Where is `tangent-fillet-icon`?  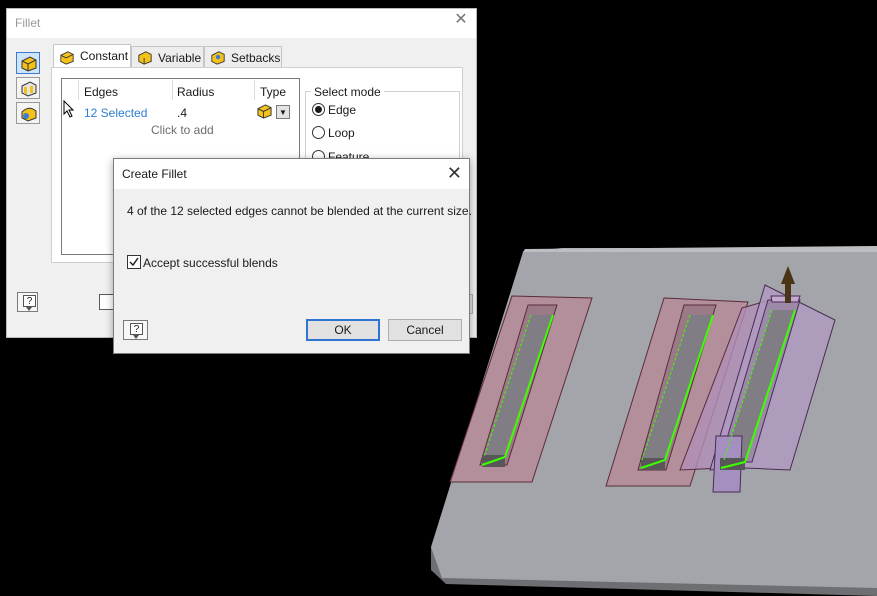 tangent-fillet-icon is located at coordinates (264, 111).